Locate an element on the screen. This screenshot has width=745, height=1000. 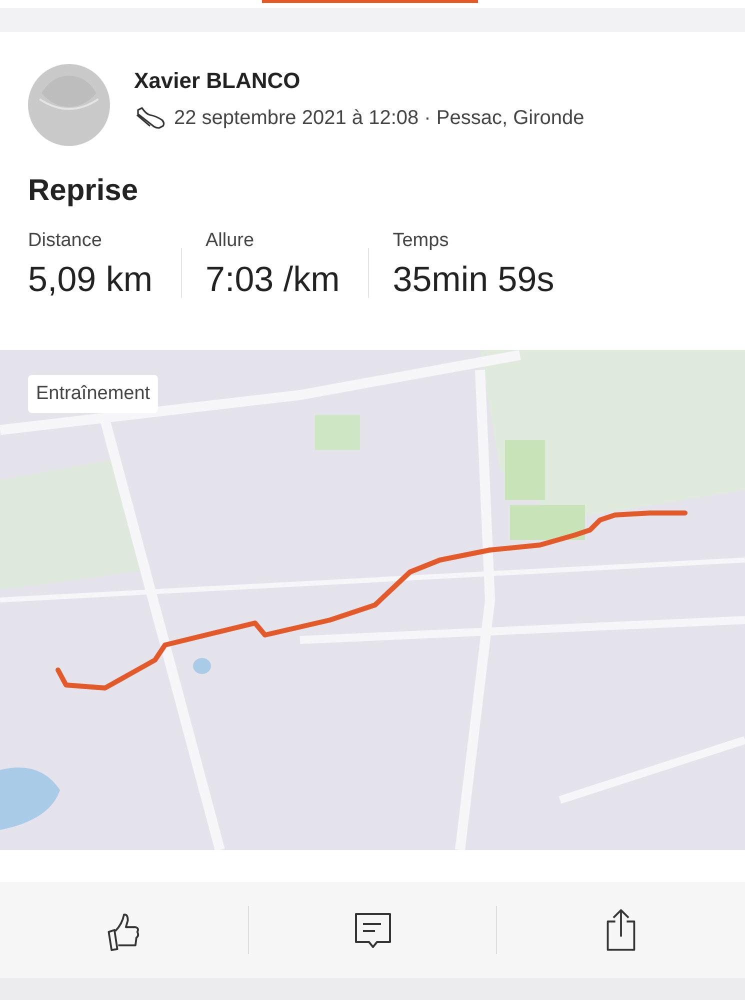
stat-value: 35min 59s is located at coordinates (473, 280).